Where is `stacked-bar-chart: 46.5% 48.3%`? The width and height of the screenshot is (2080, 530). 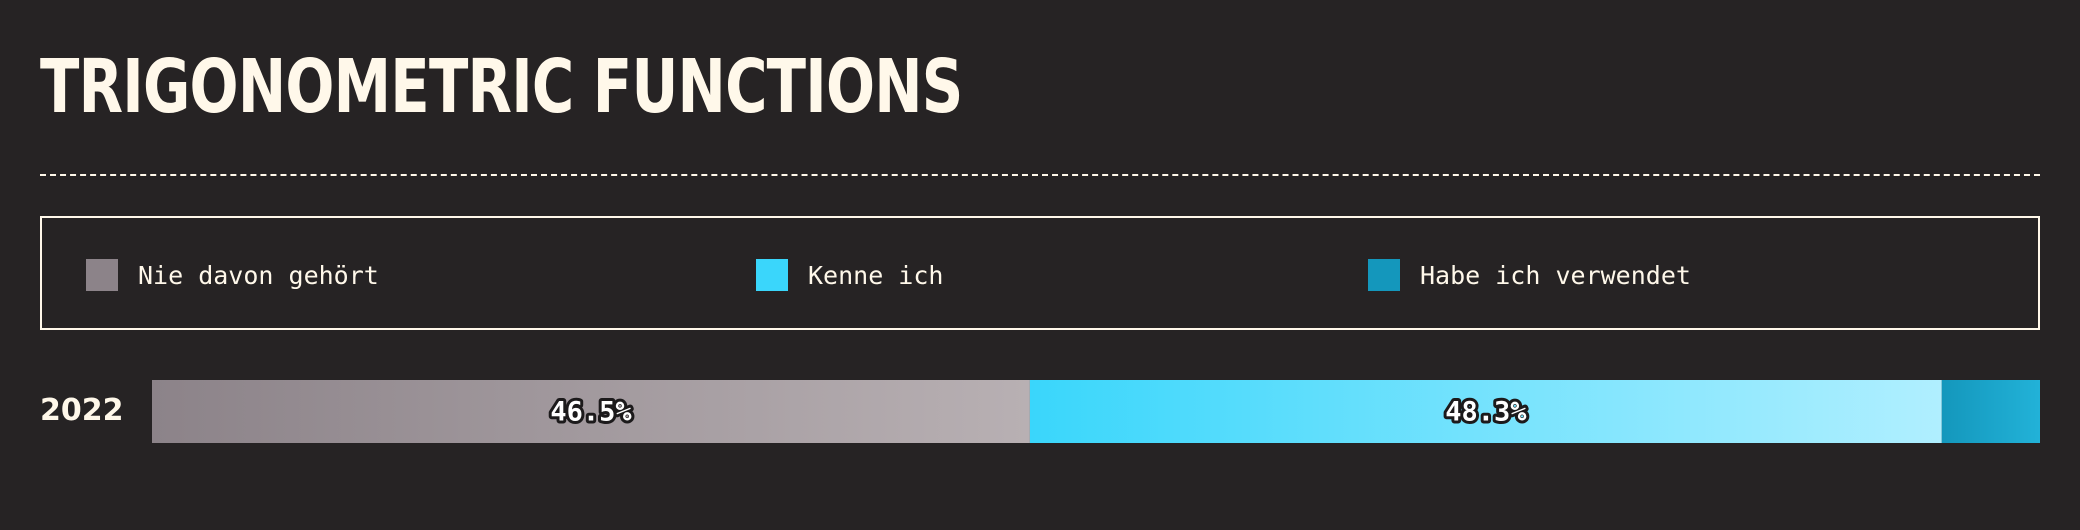
stacked-bar-chart: 46.5% 48.3% is located at coordinates (1096, 411).